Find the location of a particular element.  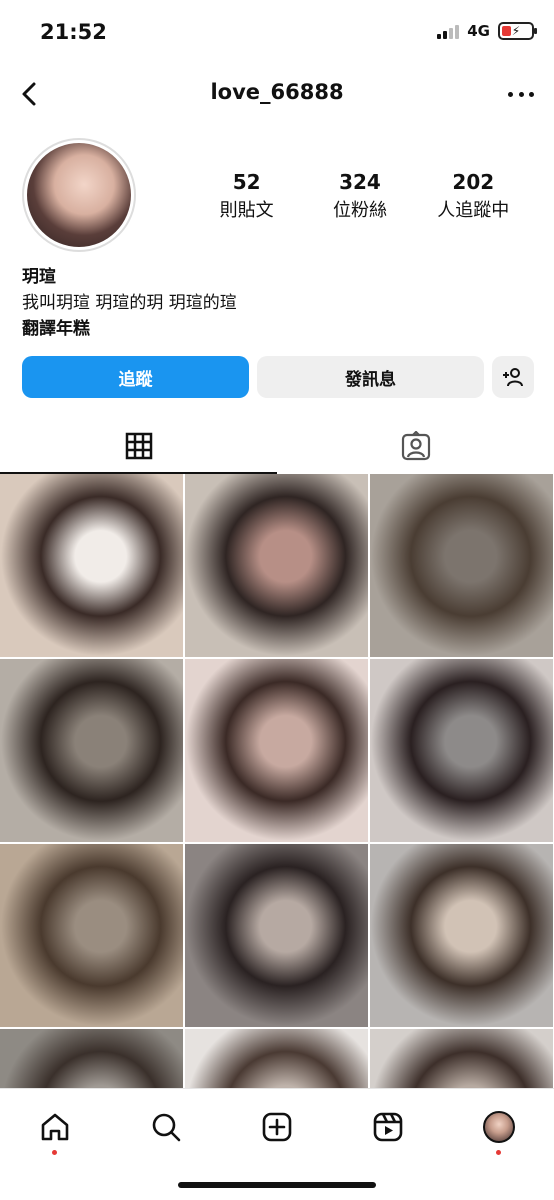

follow-button: 追蹤 is located at coordinates (135, 377).